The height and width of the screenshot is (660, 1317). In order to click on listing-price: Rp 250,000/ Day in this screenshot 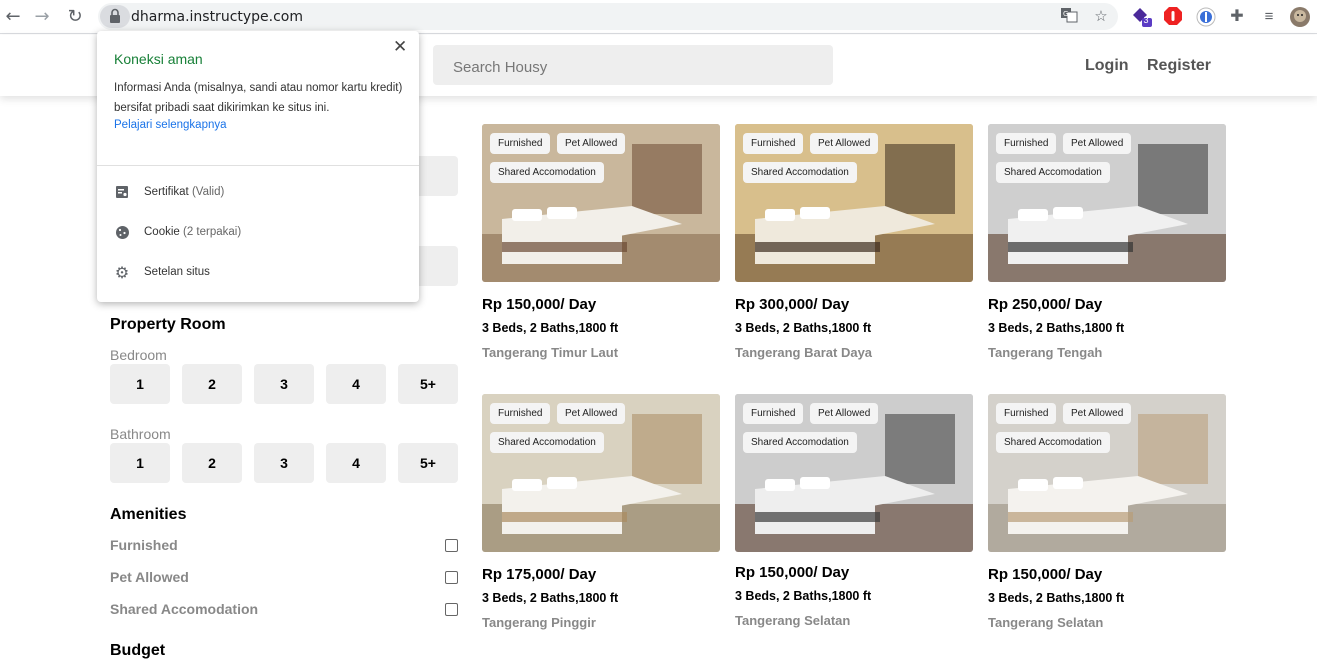, I will do `click(1045, 304)`.